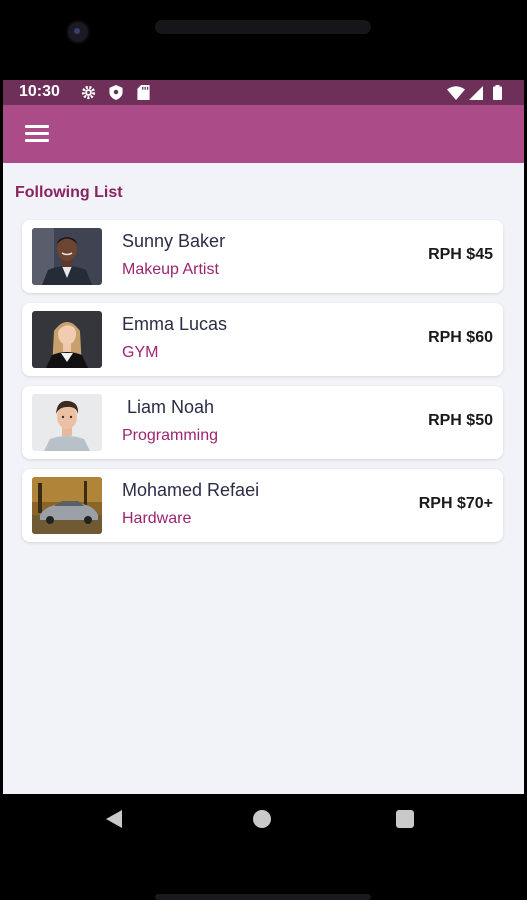 This screenshot has width=527, height=900. Describe the element at coordinates (405, 819) in the screenshot. I see `recents-icon` at that location.